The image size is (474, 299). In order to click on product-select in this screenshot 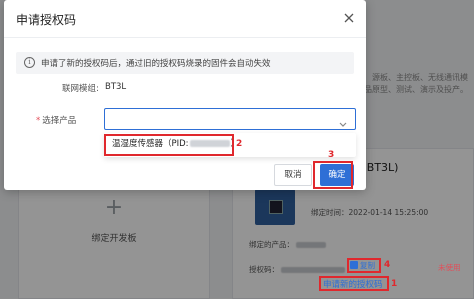, I will do `click(230, 119)`.